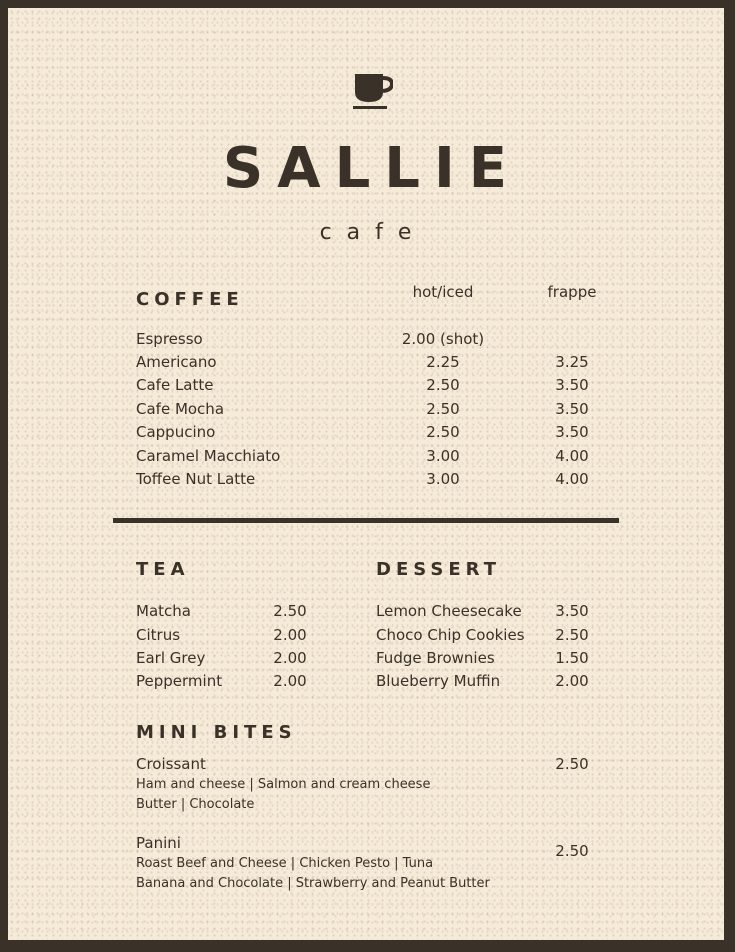  I want to click on mini-bite-name: Panini, so click(158, 843).